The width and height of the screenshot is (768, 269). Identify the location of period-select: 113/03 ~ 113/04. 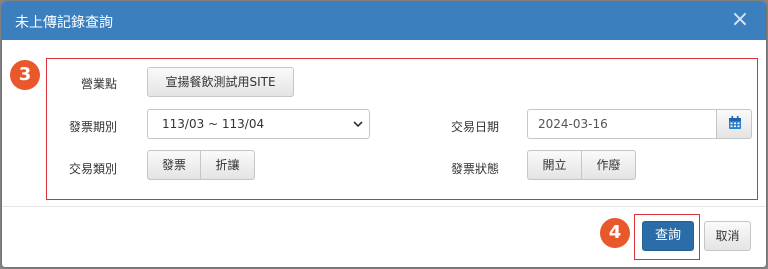
(258, 124).